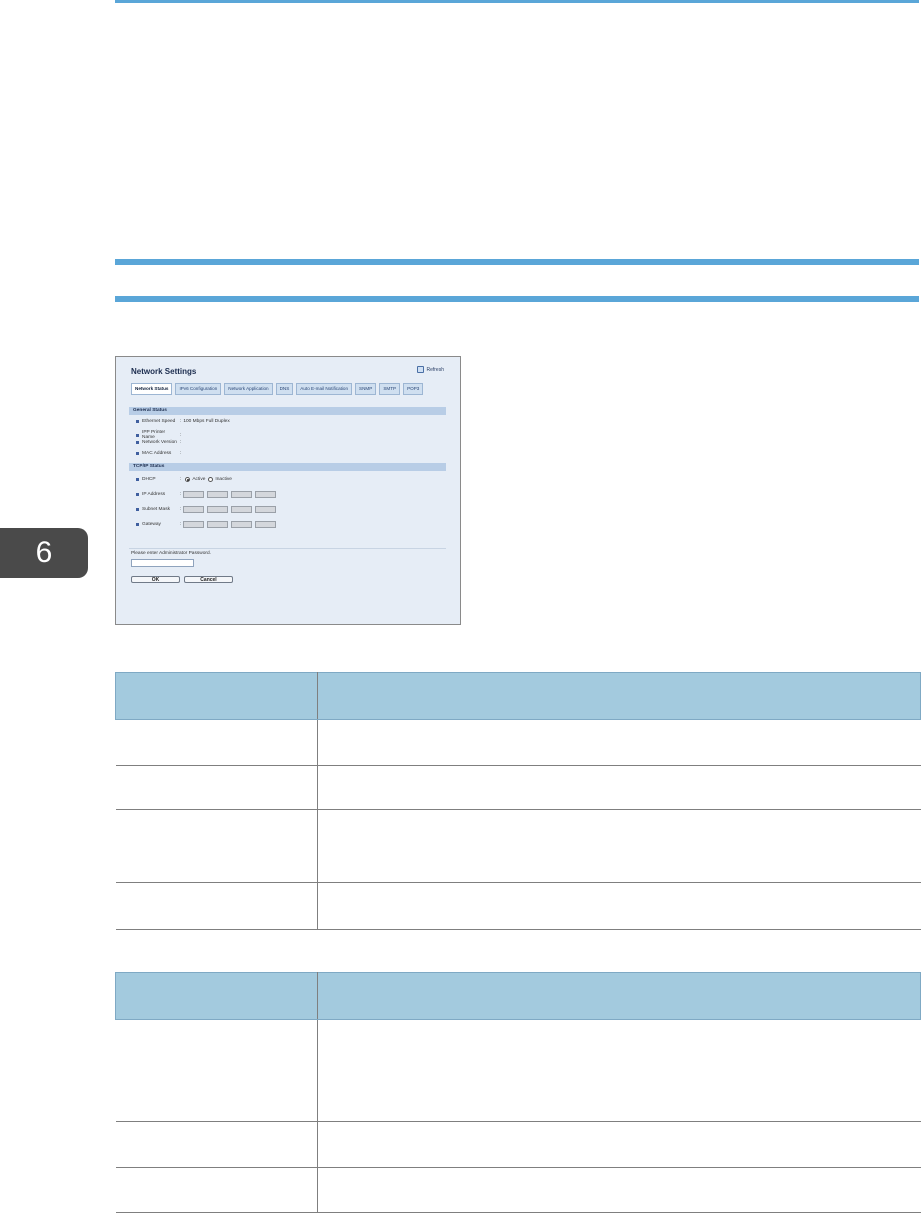 This screenshot has height=1213, width=922. I want to click on ipp-printer-name-label: IPP Printer Name, so click(154, 435).